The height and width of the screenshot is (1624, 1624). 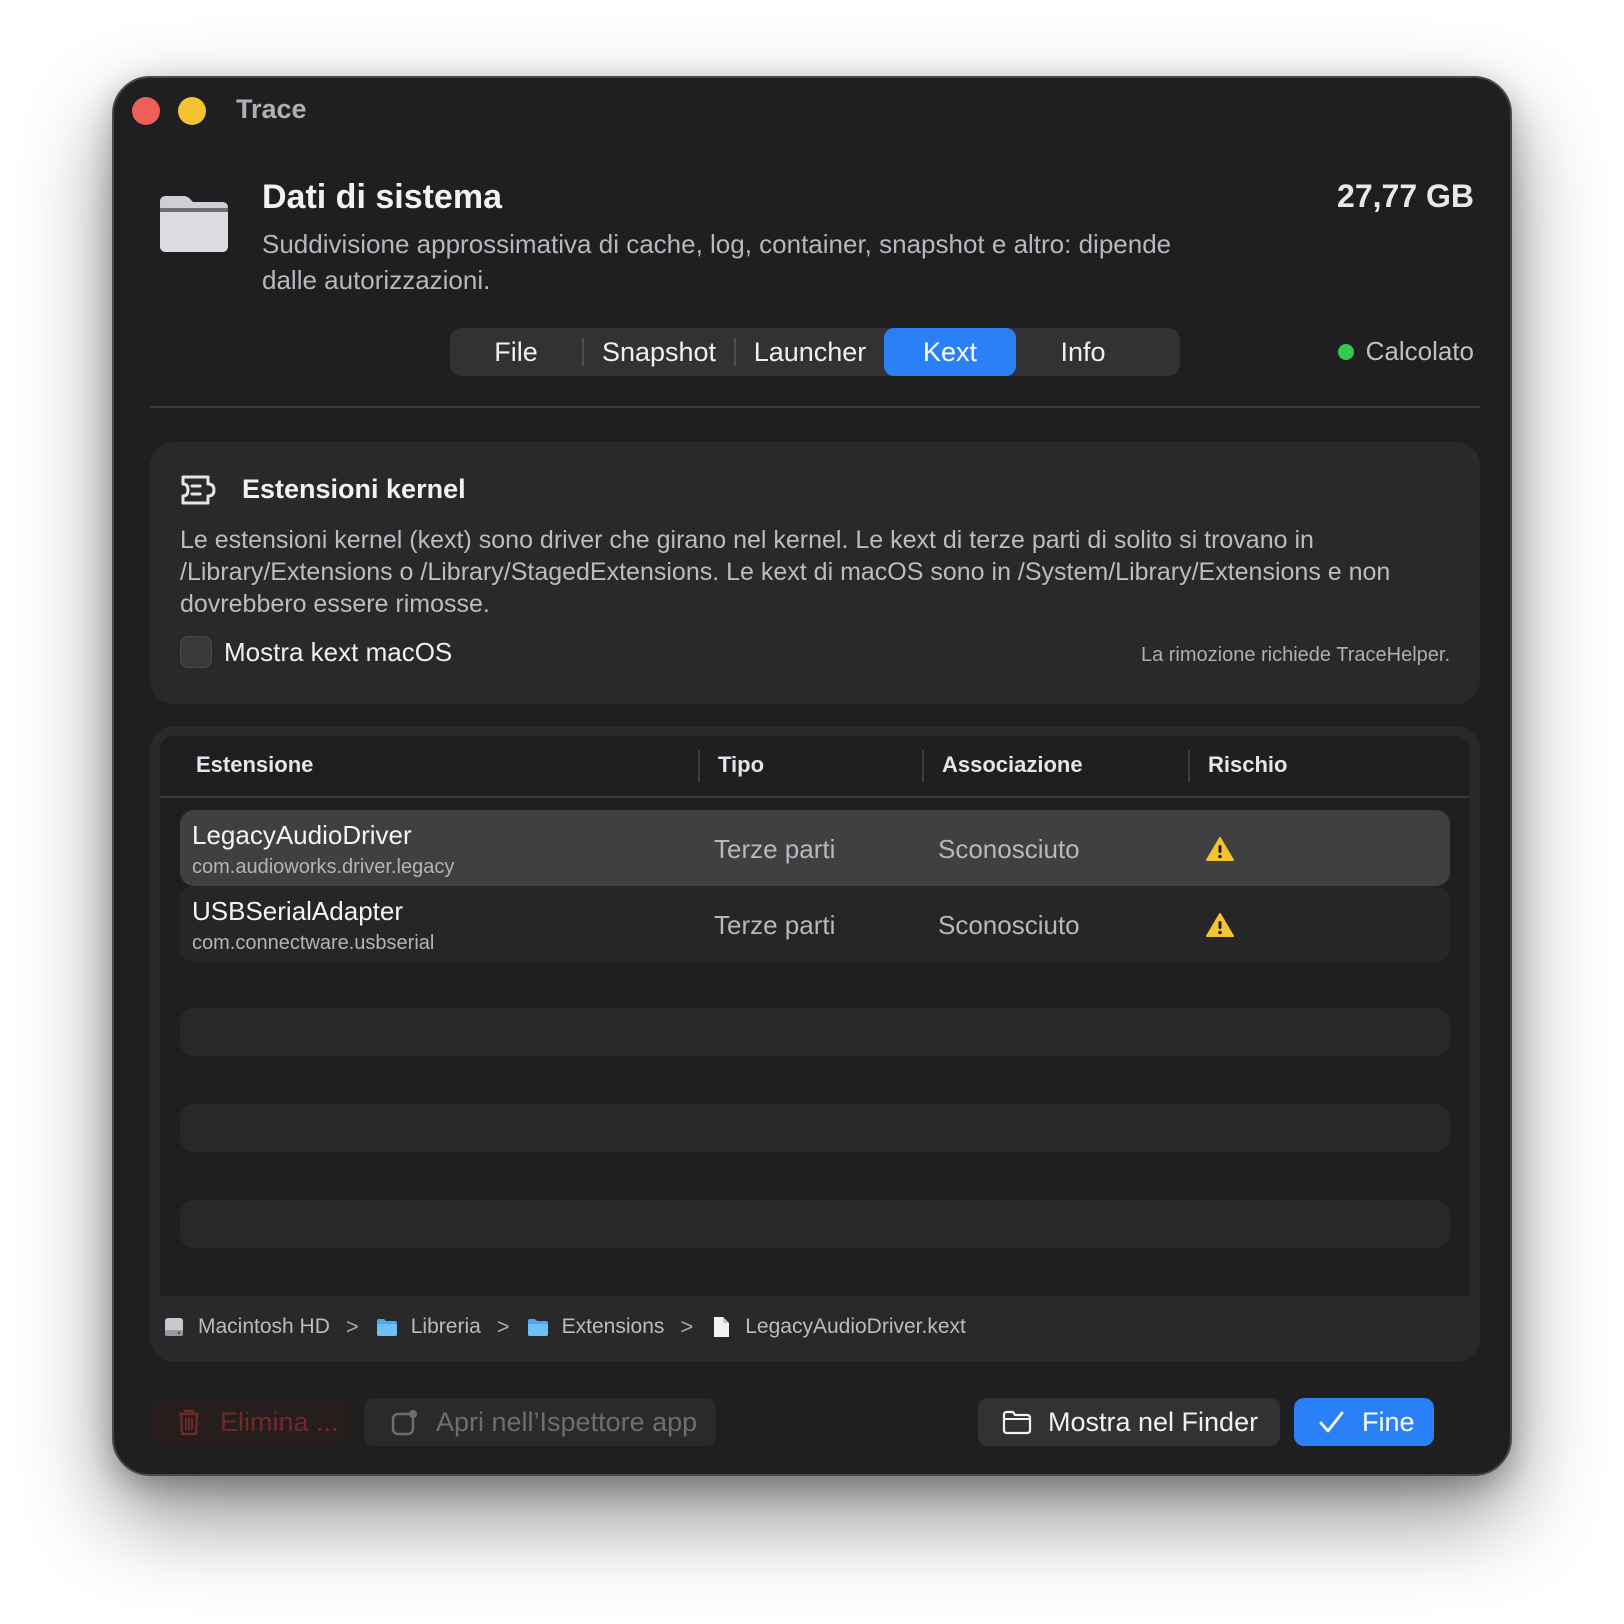 What do you see at coordinates (302, 835) in the screenshot?
I see `extension-name: LegacyAudioDriver` at bounding box center [302, 835].